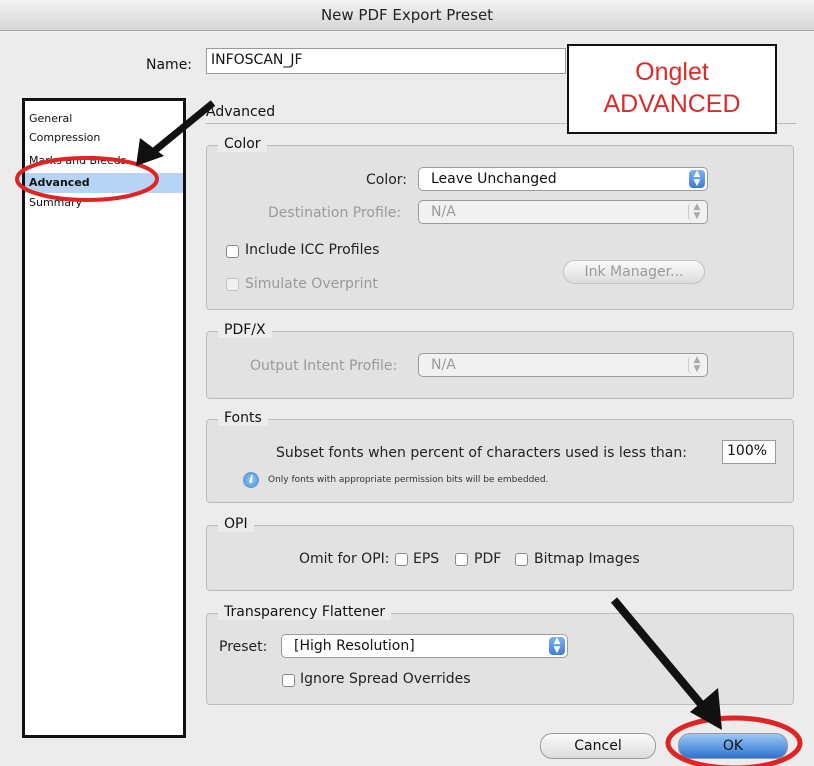 This screenshot has width=814, height=766. I want to click on advanced-highlight-ellipse, so click(87, 179).